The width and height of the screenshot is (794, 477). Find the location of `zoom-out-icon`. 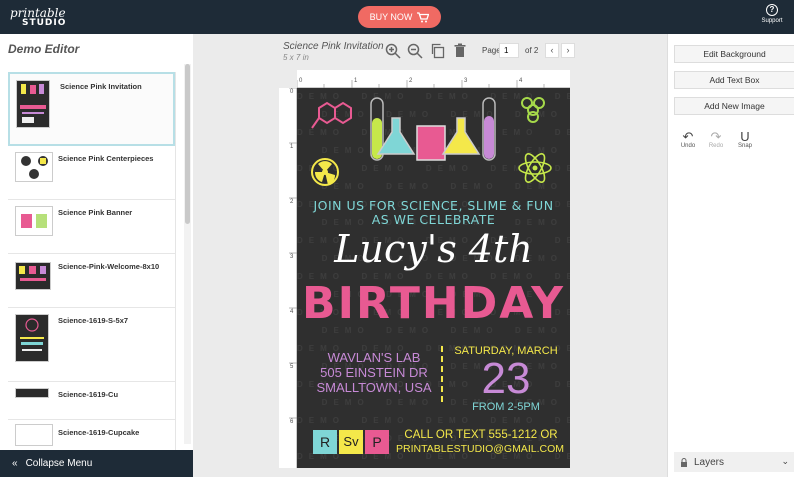

zoom-out-icon is located at coordinates (415, 51).